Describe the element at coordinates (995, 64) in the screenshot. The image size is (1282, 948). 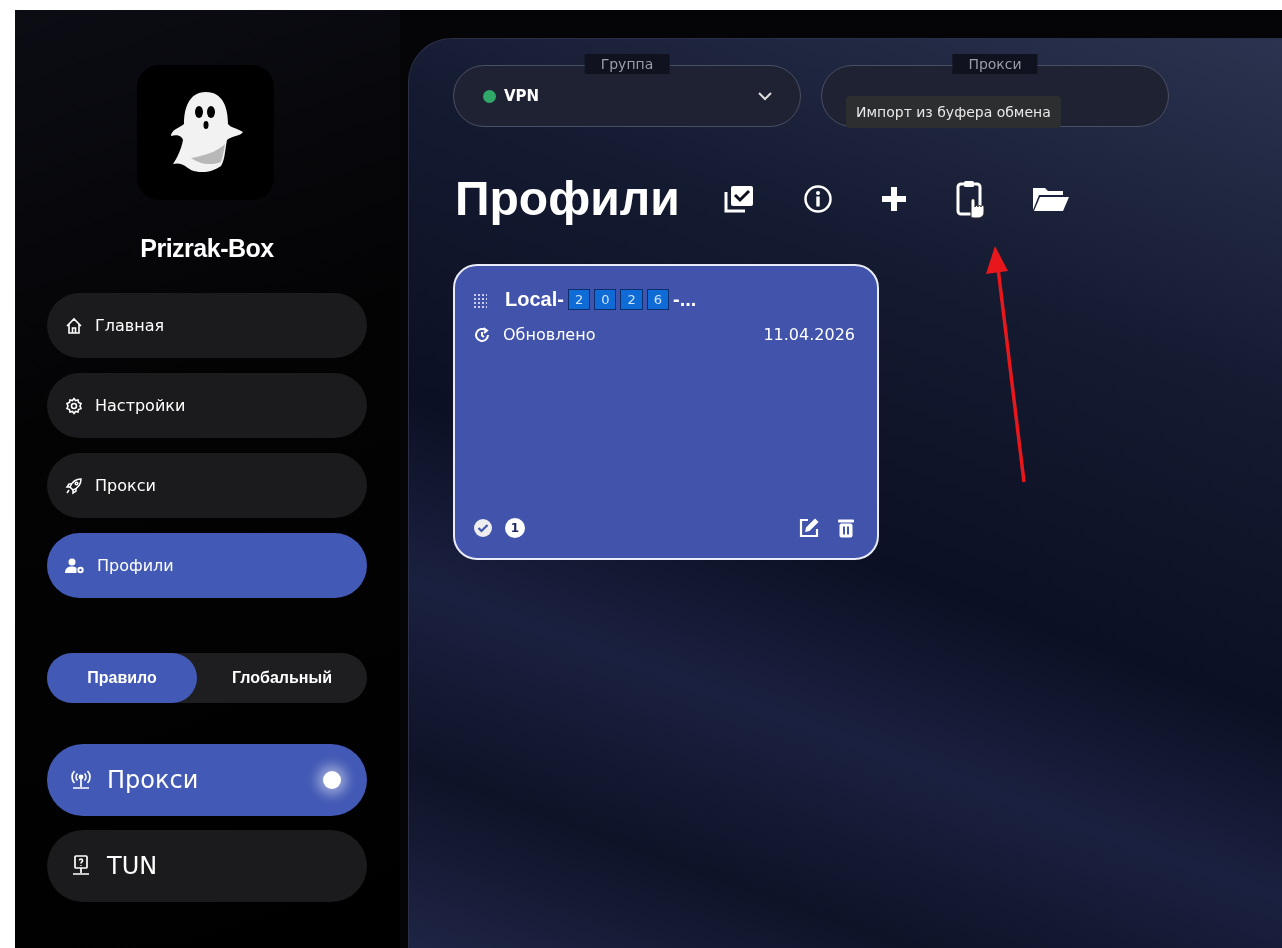
I see `field-label: Прокси` at that location.